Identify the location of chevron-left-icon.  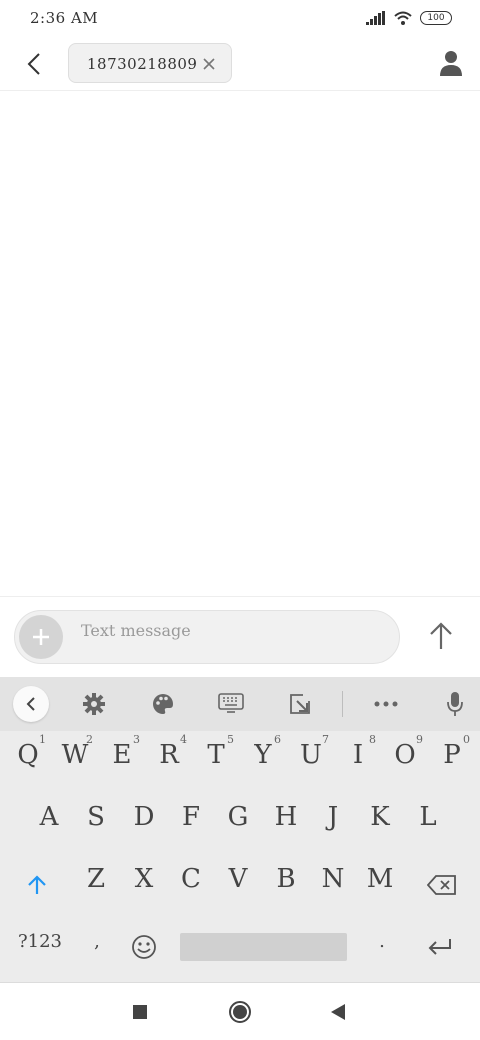
(30, 704).